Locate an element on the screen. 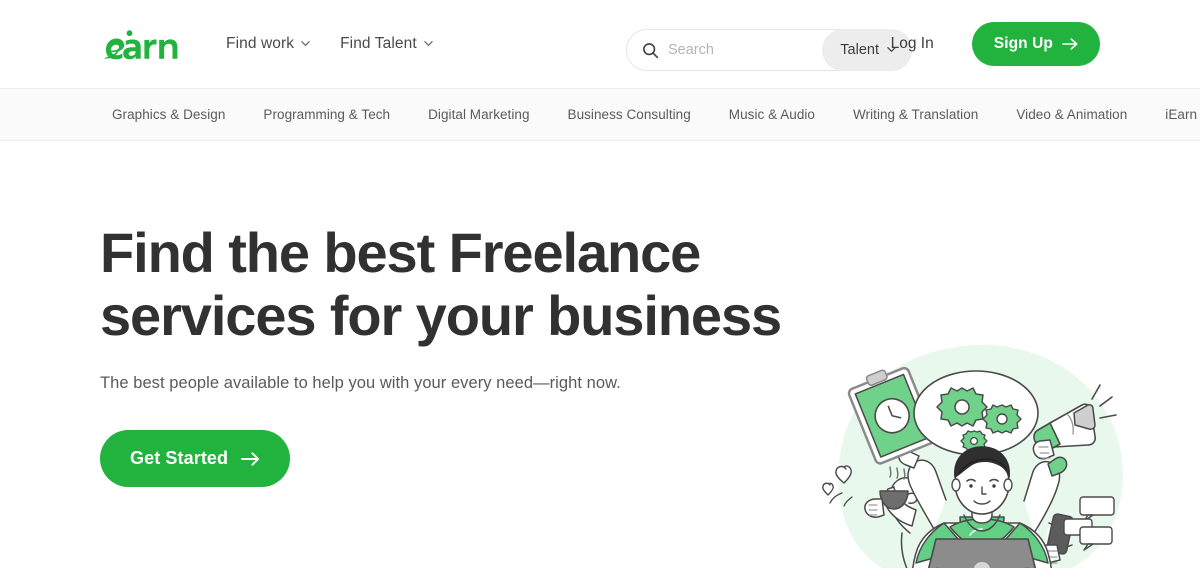 Image resolution: width=1200 pixels, height=568 pixels. search-bar: Talent is located at coordinates (769, 50).